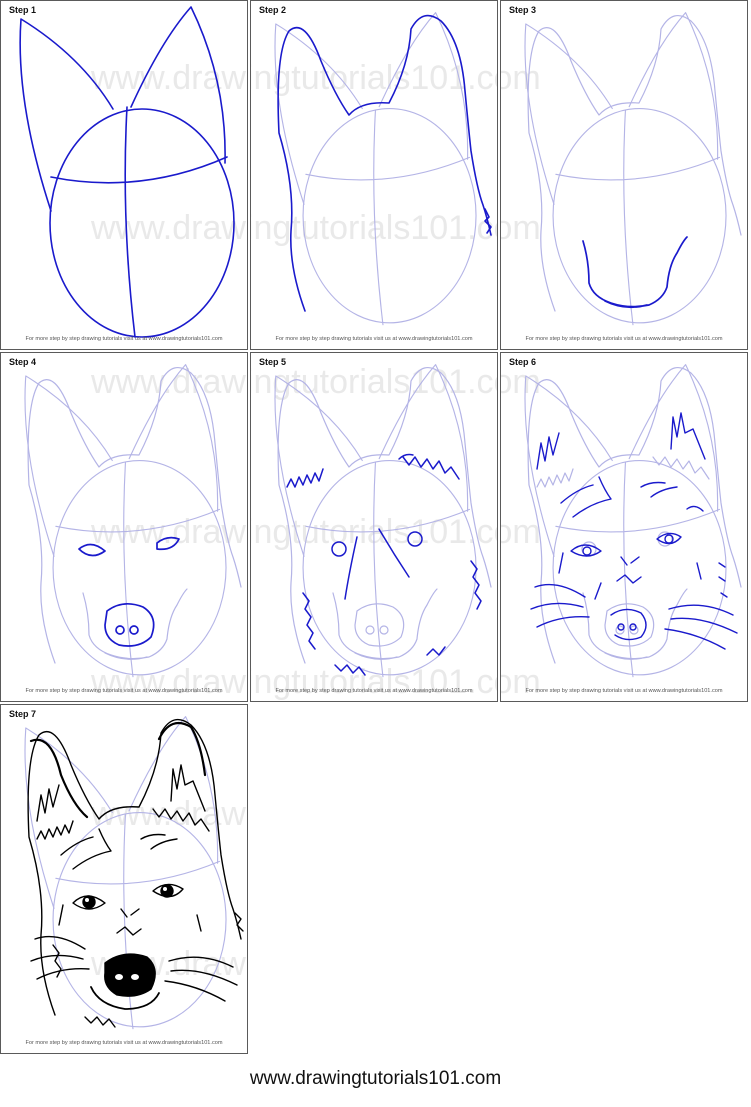 This screenshot has width=751, height=1107. I want to click on step-label: Step 6, so click(523, 362).